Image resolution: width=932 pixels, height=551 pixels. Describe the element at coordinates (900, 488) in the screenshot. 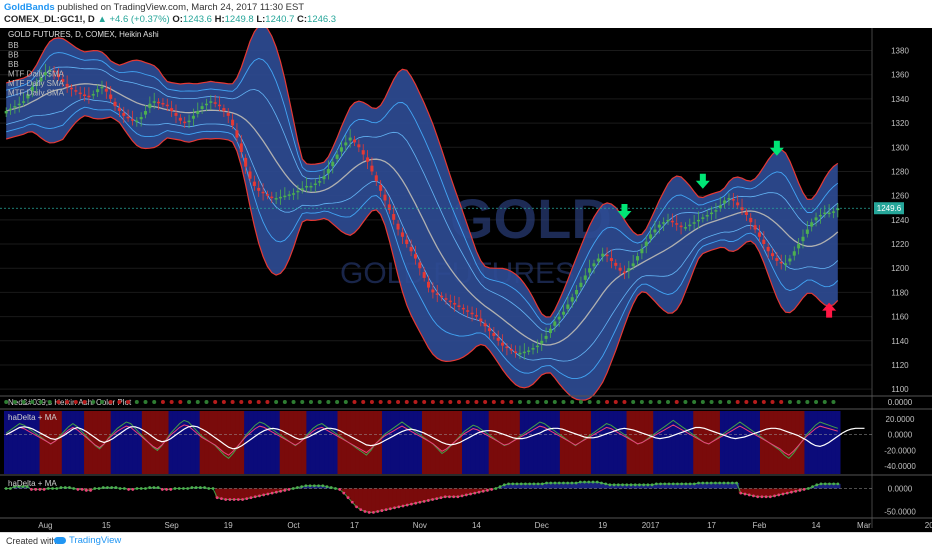

I see `osc-tick-label: 0.0000` at that location.